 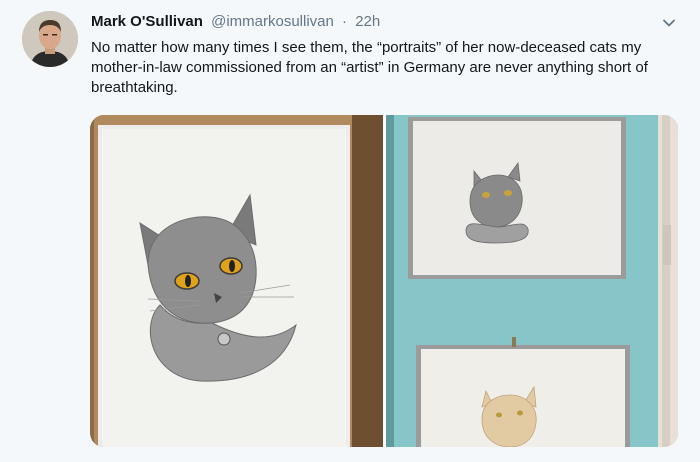 What do you see at coordinates (669, 23) in the screenshot?
I see `chevron-down-icon` at bounding box center [669, 23].